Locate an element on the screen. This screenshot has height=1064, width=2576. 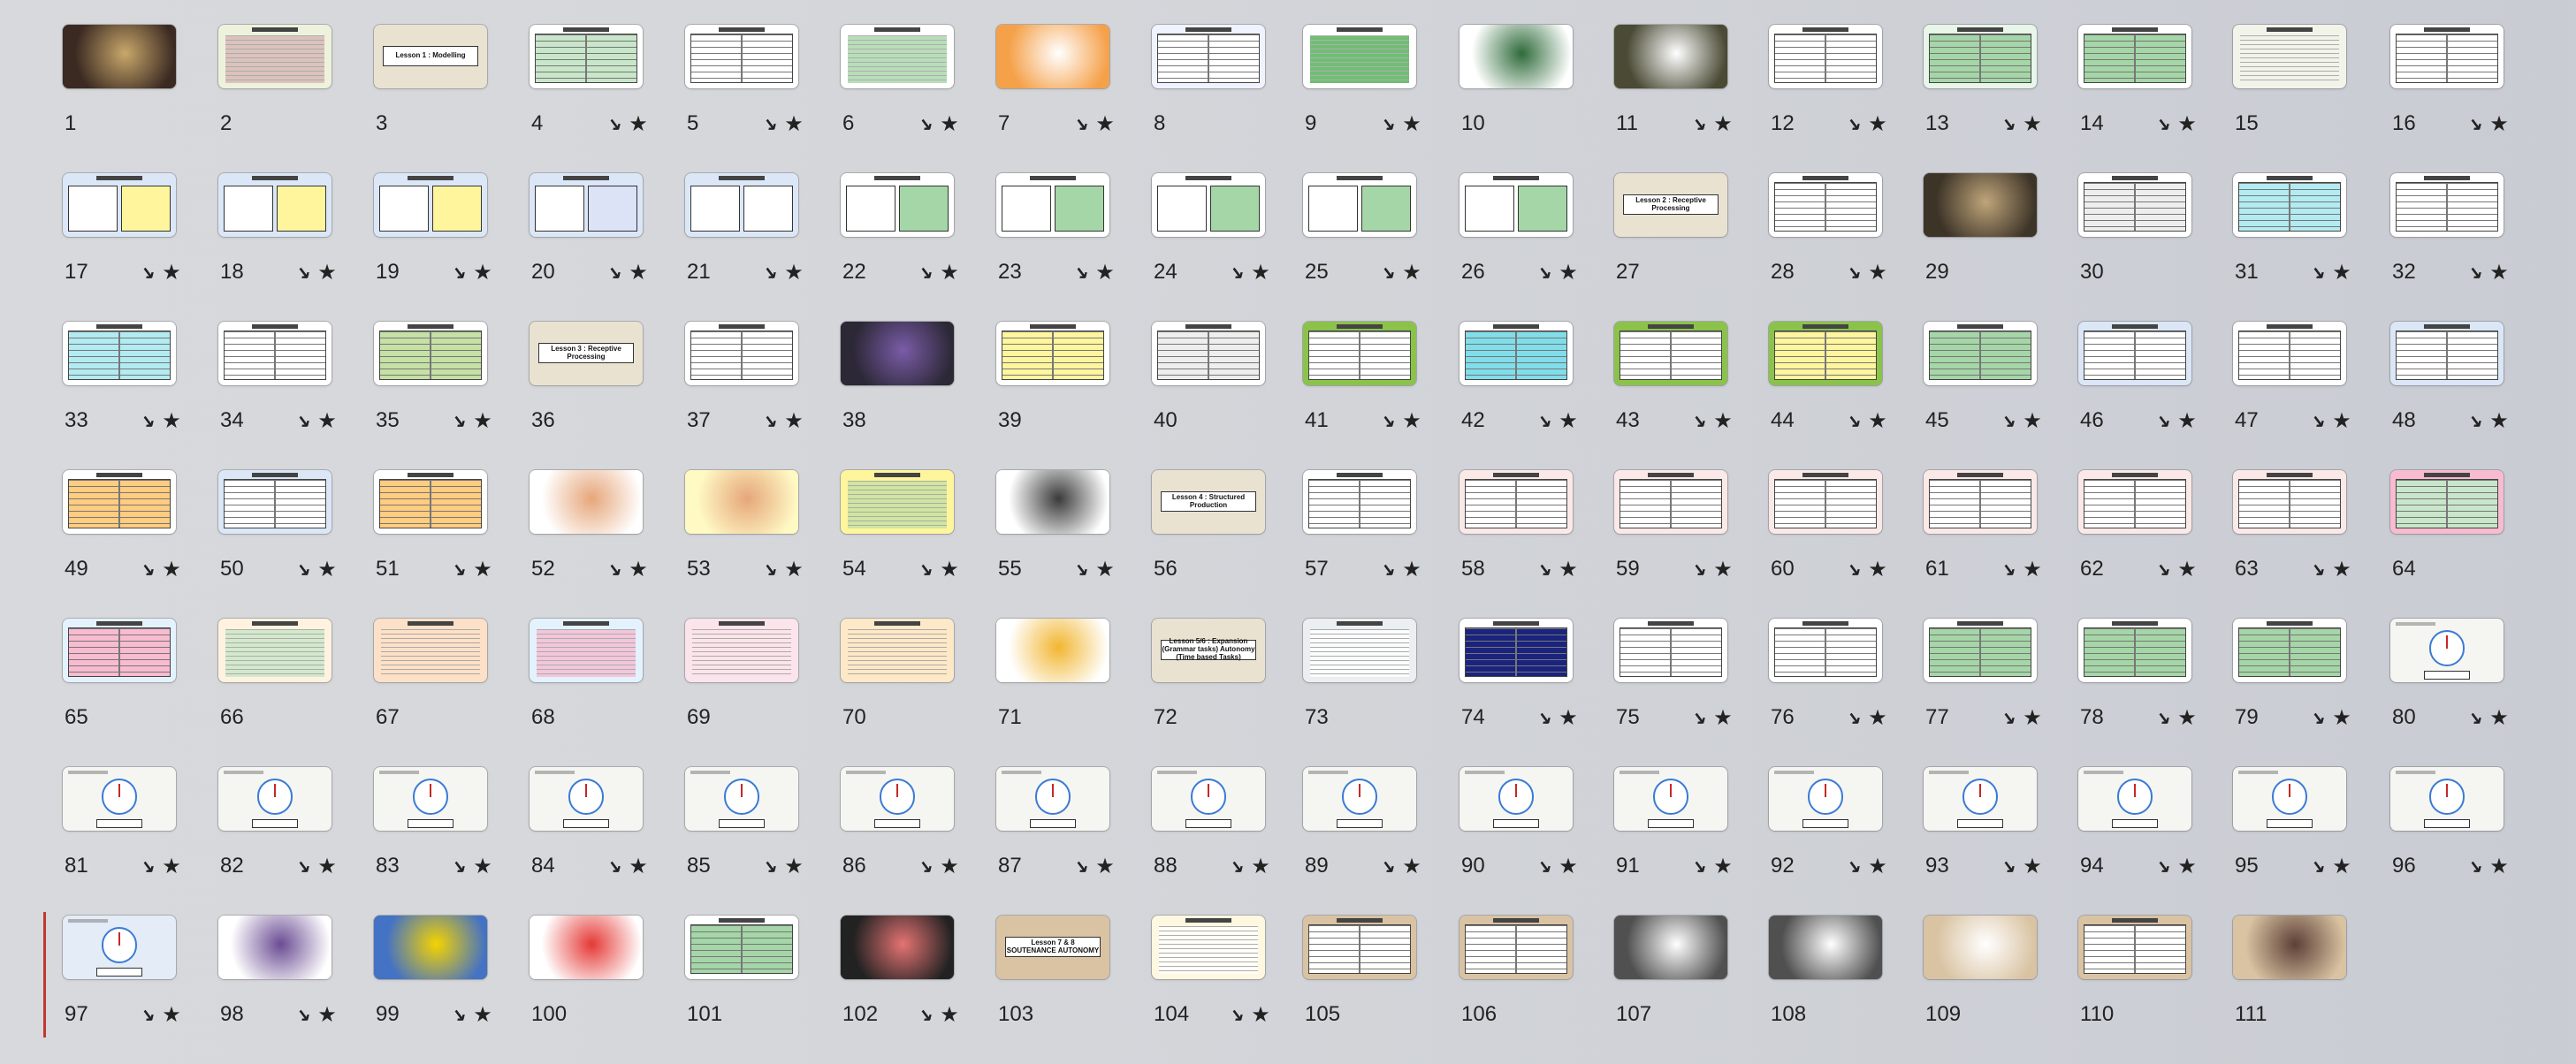
slide-thumbnail-109: 109 is located at coordinates (2001, 990).